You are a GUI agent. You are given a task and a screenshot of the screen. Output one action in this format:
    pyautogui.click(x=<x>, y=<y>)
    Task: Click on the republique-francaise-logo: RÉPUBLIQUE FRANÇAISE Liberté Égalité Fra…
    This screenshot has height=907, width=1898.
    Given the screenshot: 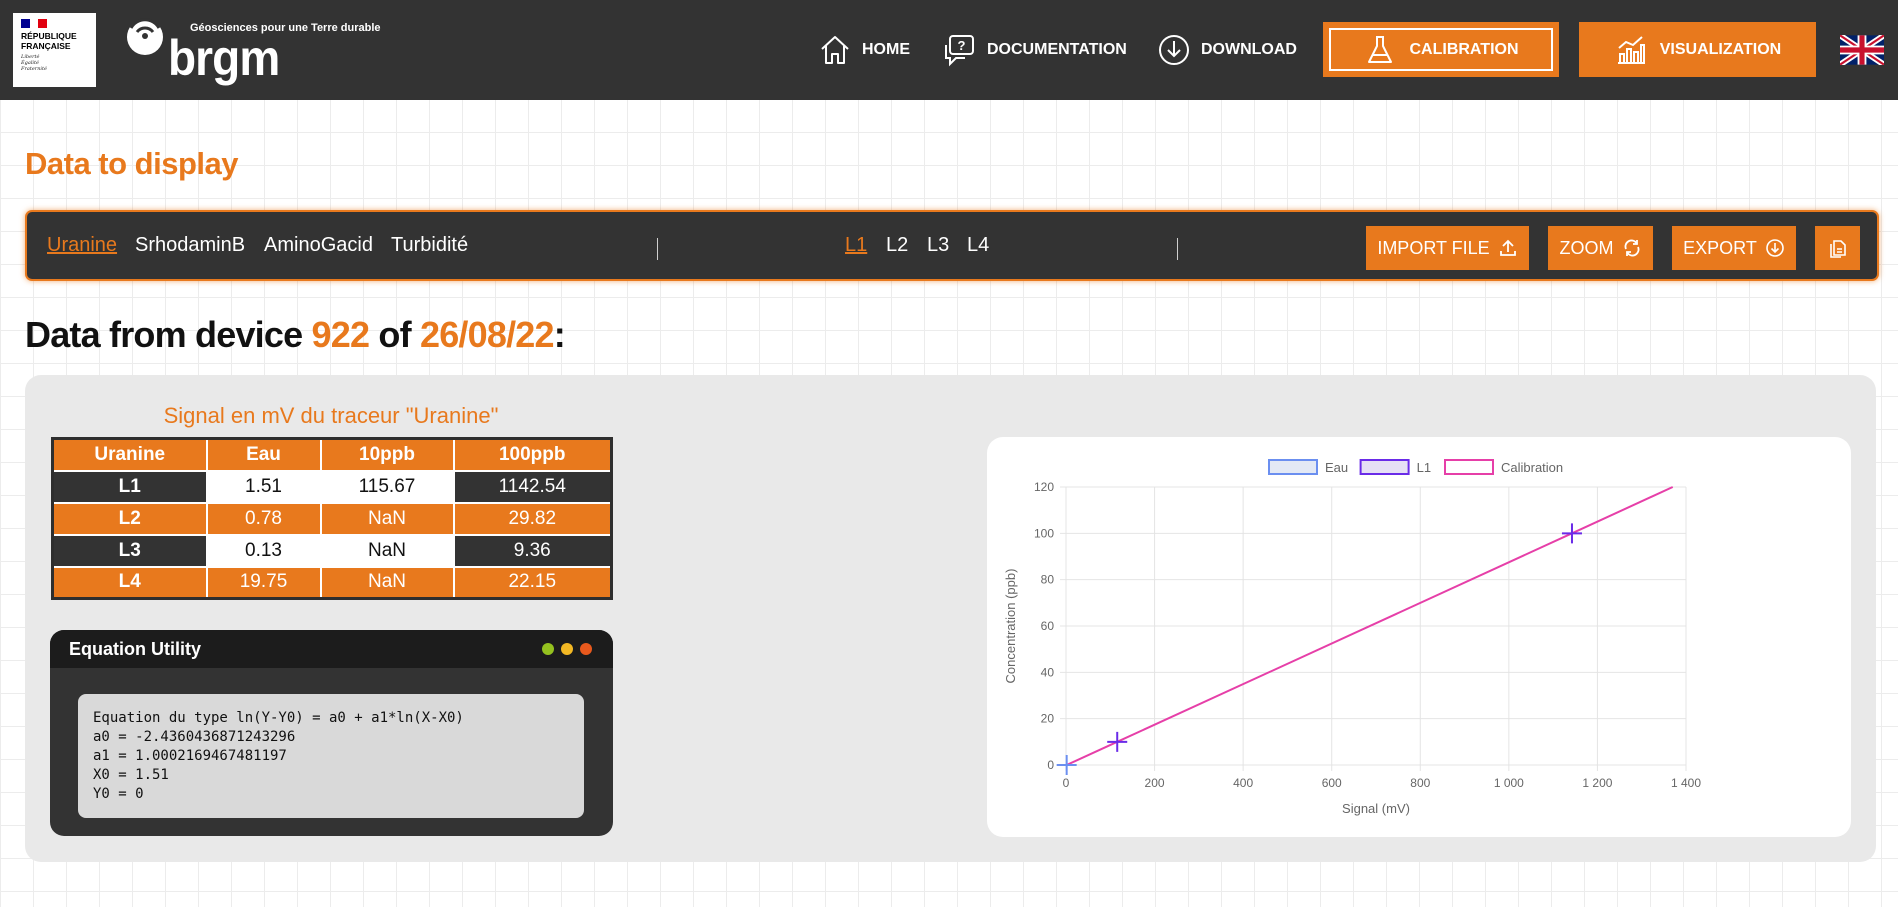 What is the action you would take?
    pyautogui.click(x=54, y=50)
    